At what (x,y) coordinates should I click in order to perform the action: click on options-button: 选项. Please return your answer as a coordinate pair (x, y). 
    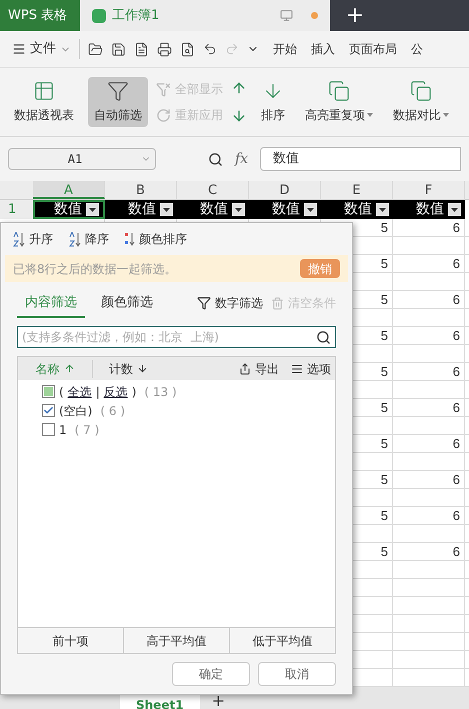
    Looking at the image, I should click on (311, 369).